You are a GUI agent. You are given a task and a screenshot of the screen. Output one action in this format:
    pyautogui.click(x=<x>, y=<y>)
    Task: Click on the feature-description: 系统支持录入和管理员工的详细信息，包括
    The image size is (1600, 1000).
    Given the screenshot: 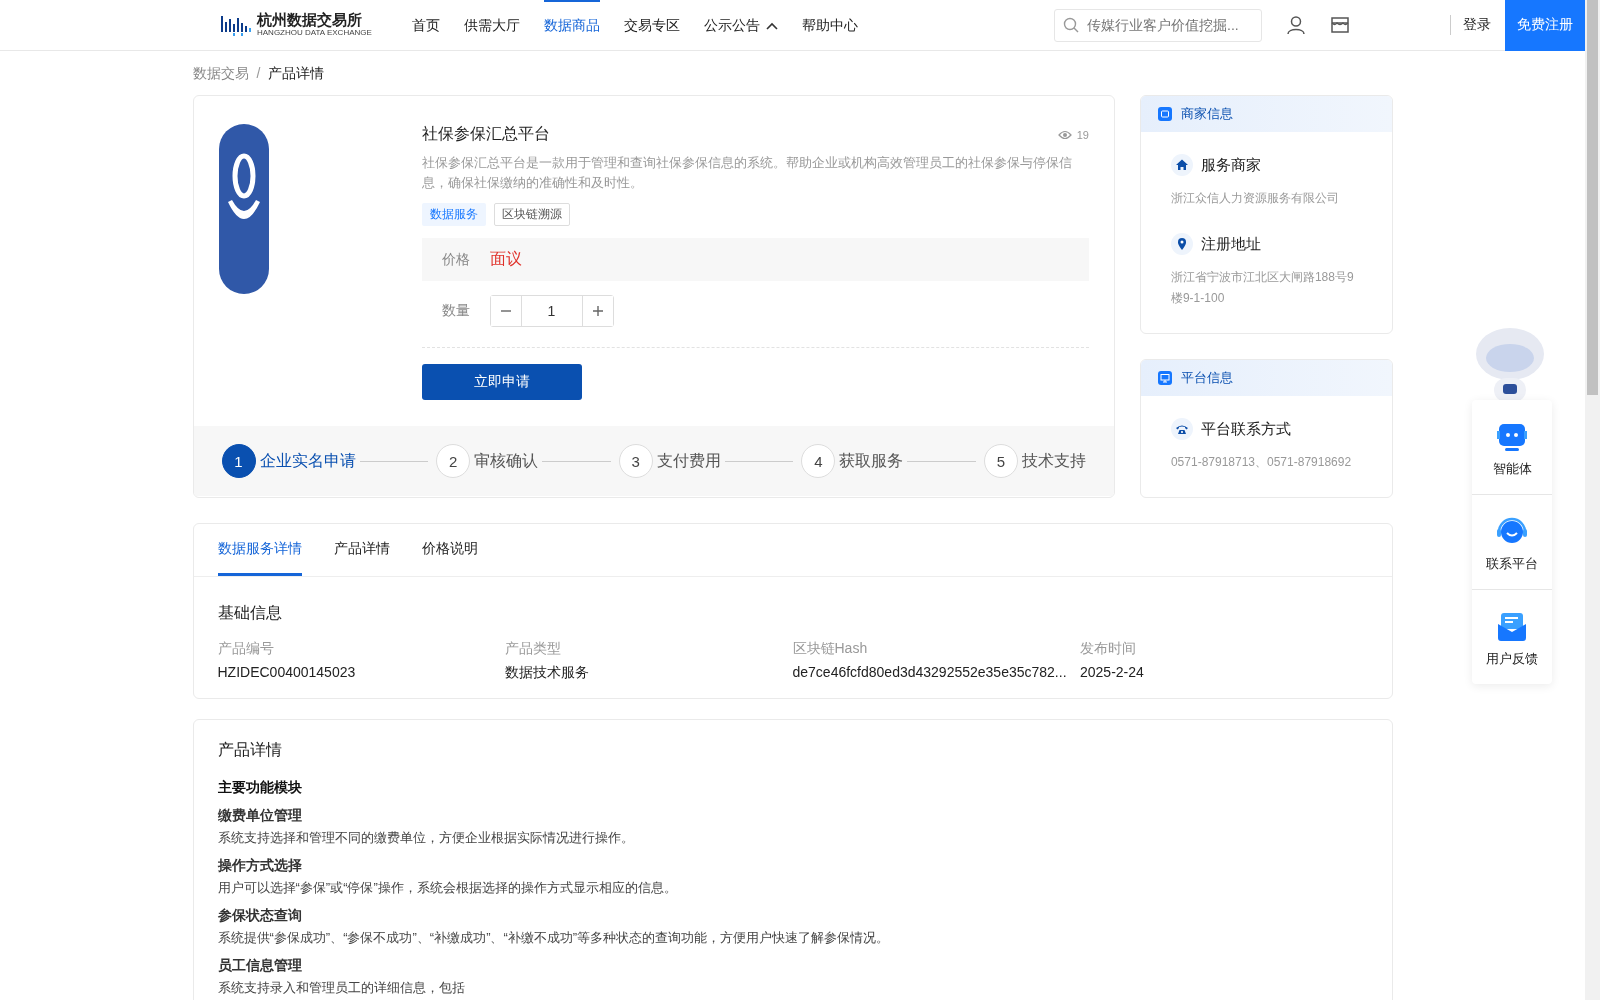 What is the action you would take?
    pyautogui.click(x=341, y=988)
    